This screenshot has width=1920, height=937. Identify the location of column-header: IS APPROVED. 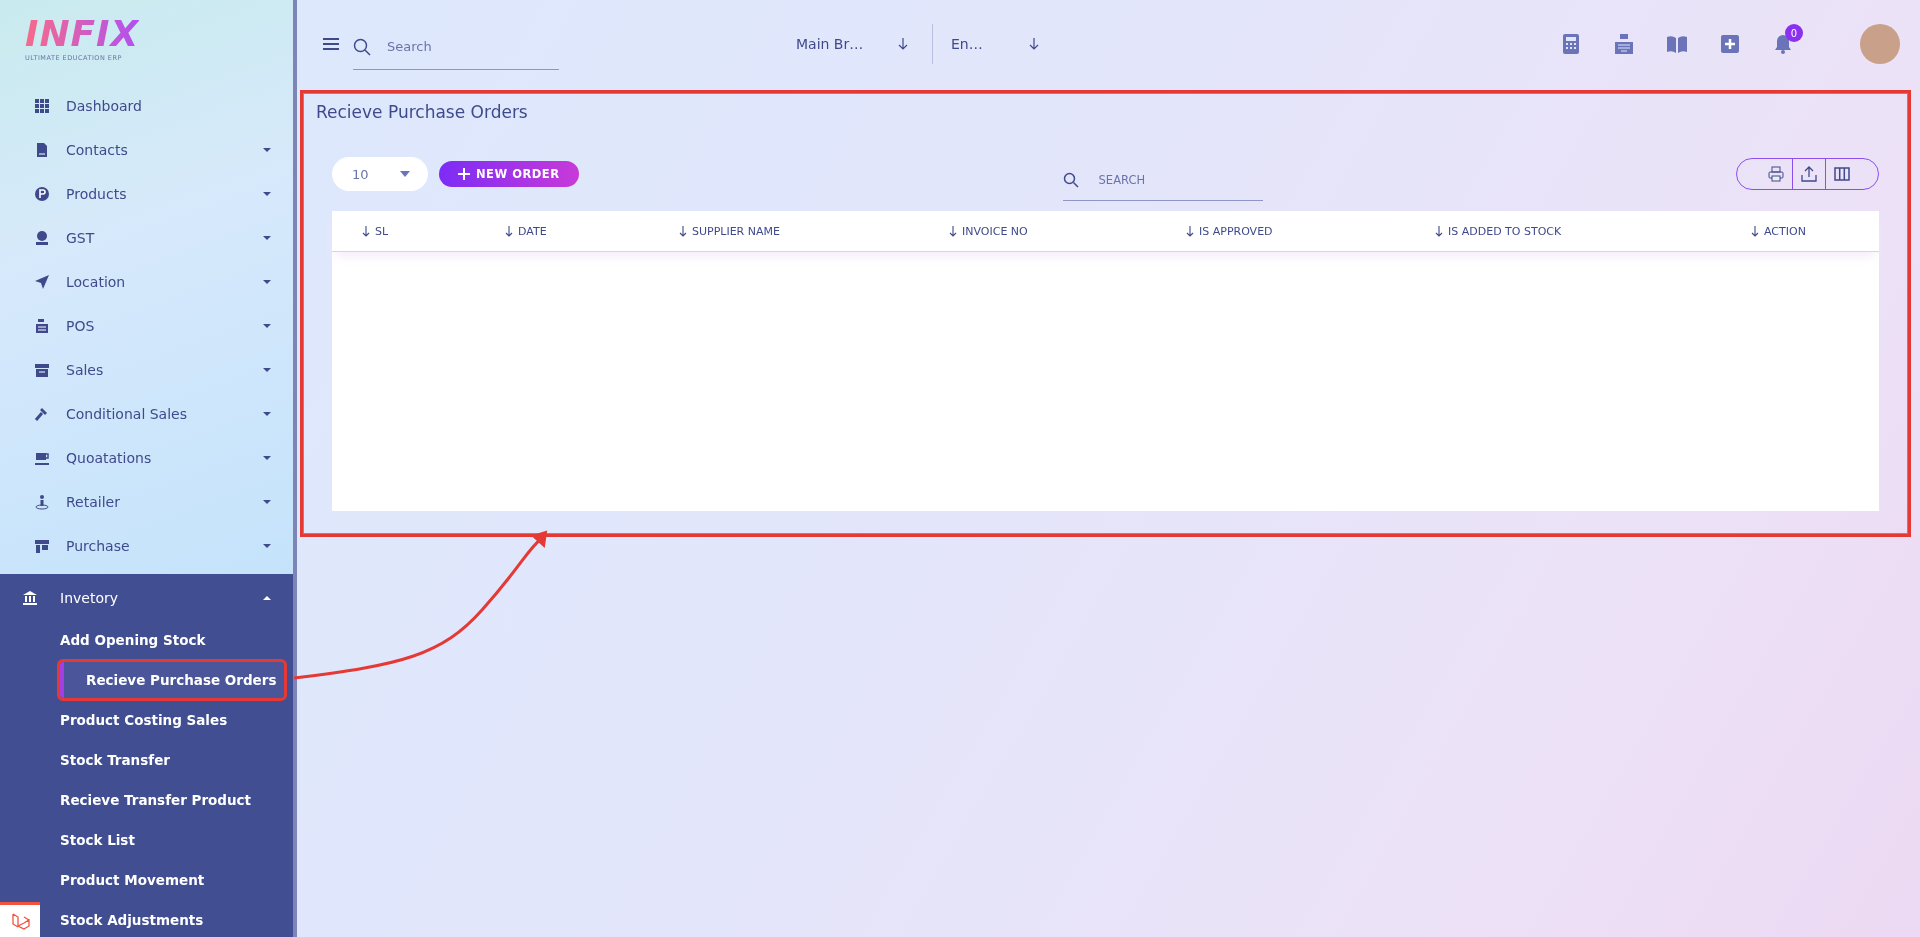
(1310, 231).